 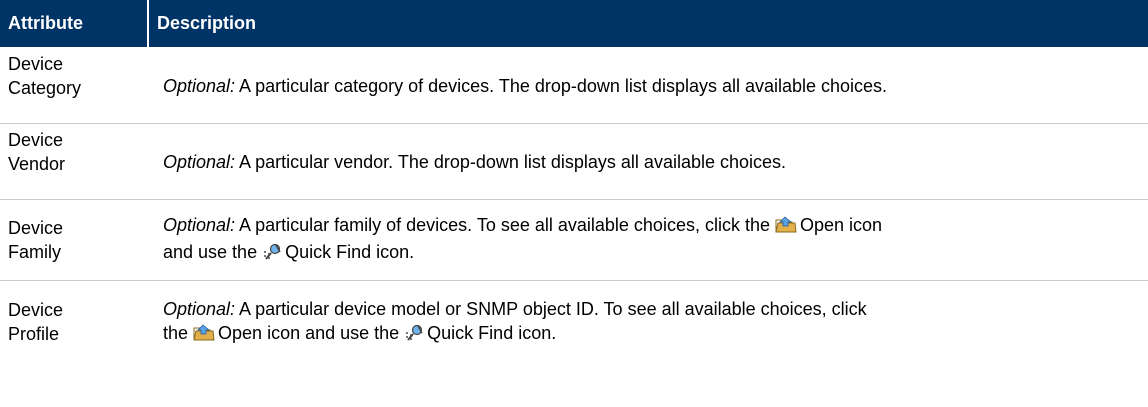 I want to click on attribute-name: Device Category, so click(x=73, y=86).